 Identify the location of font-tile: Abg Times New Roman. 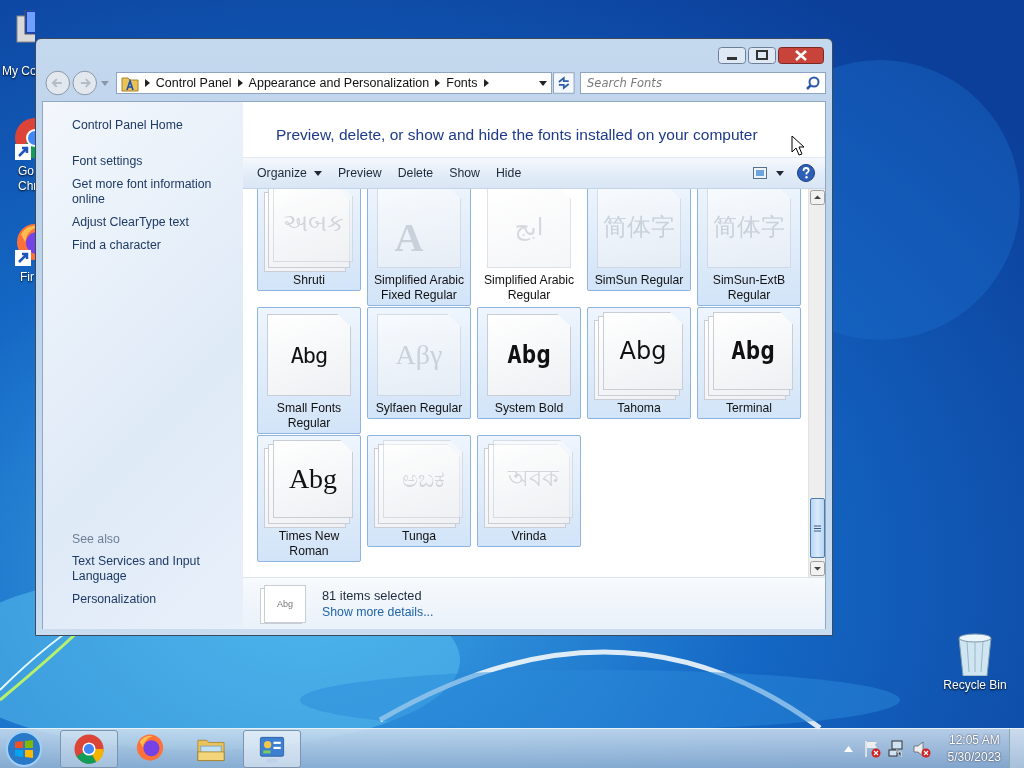
(309, 498).